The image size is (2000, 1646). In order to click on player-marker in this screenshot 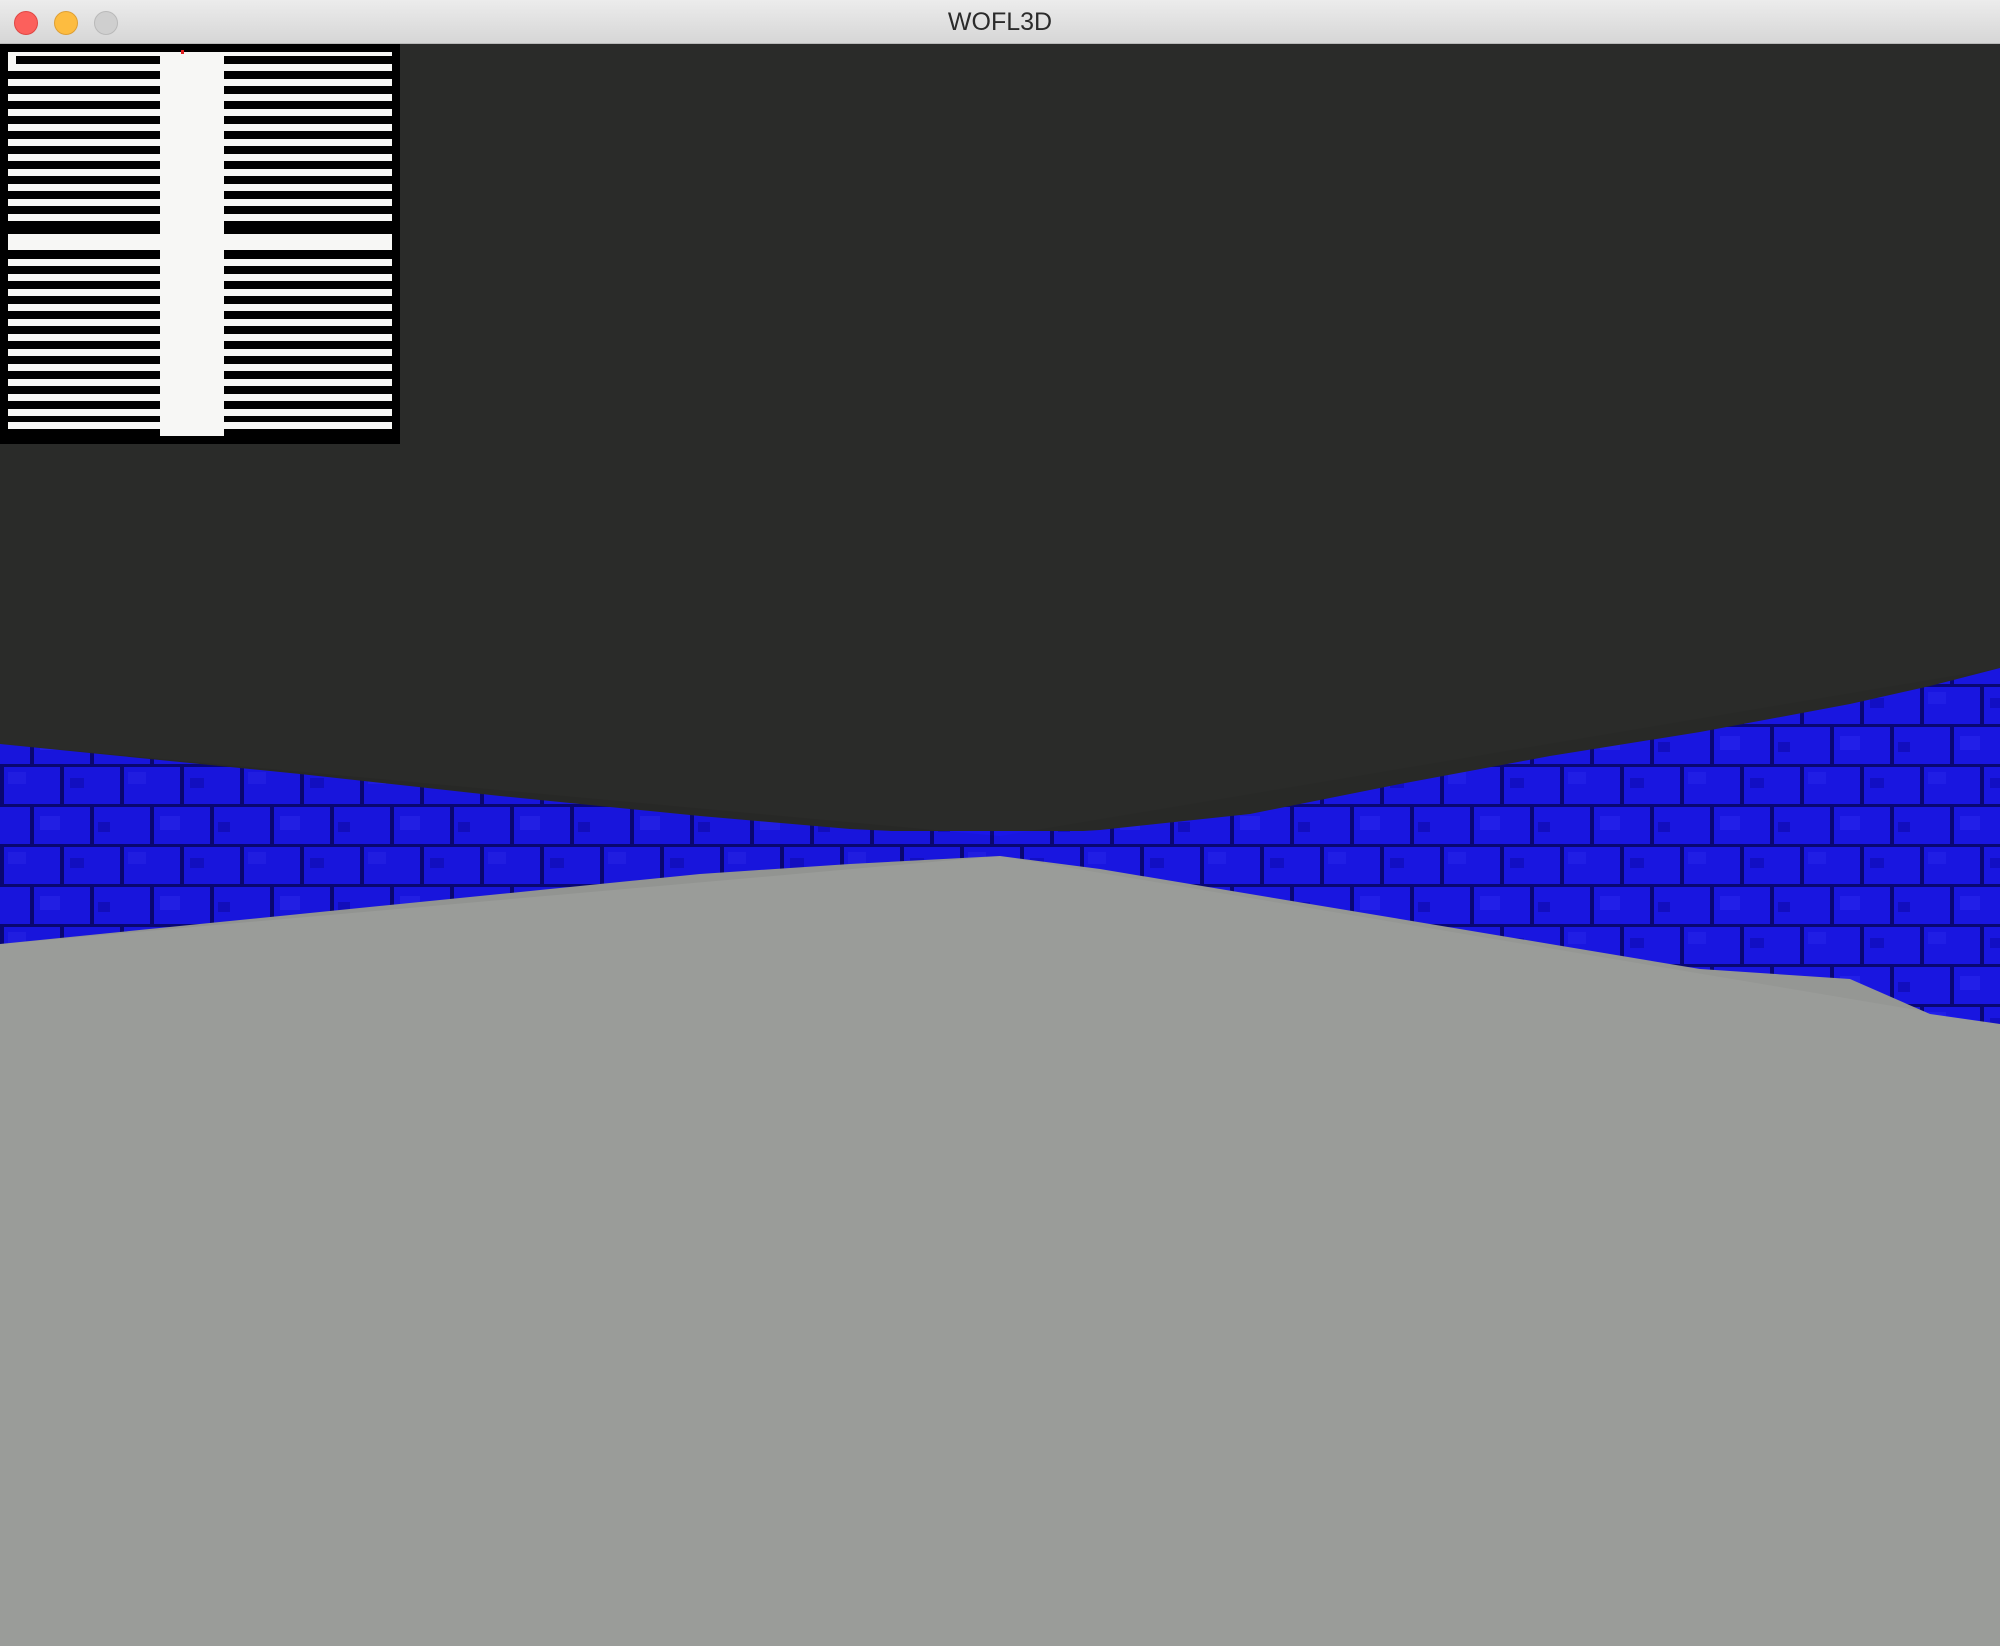, I will do `click(182, 52)`.